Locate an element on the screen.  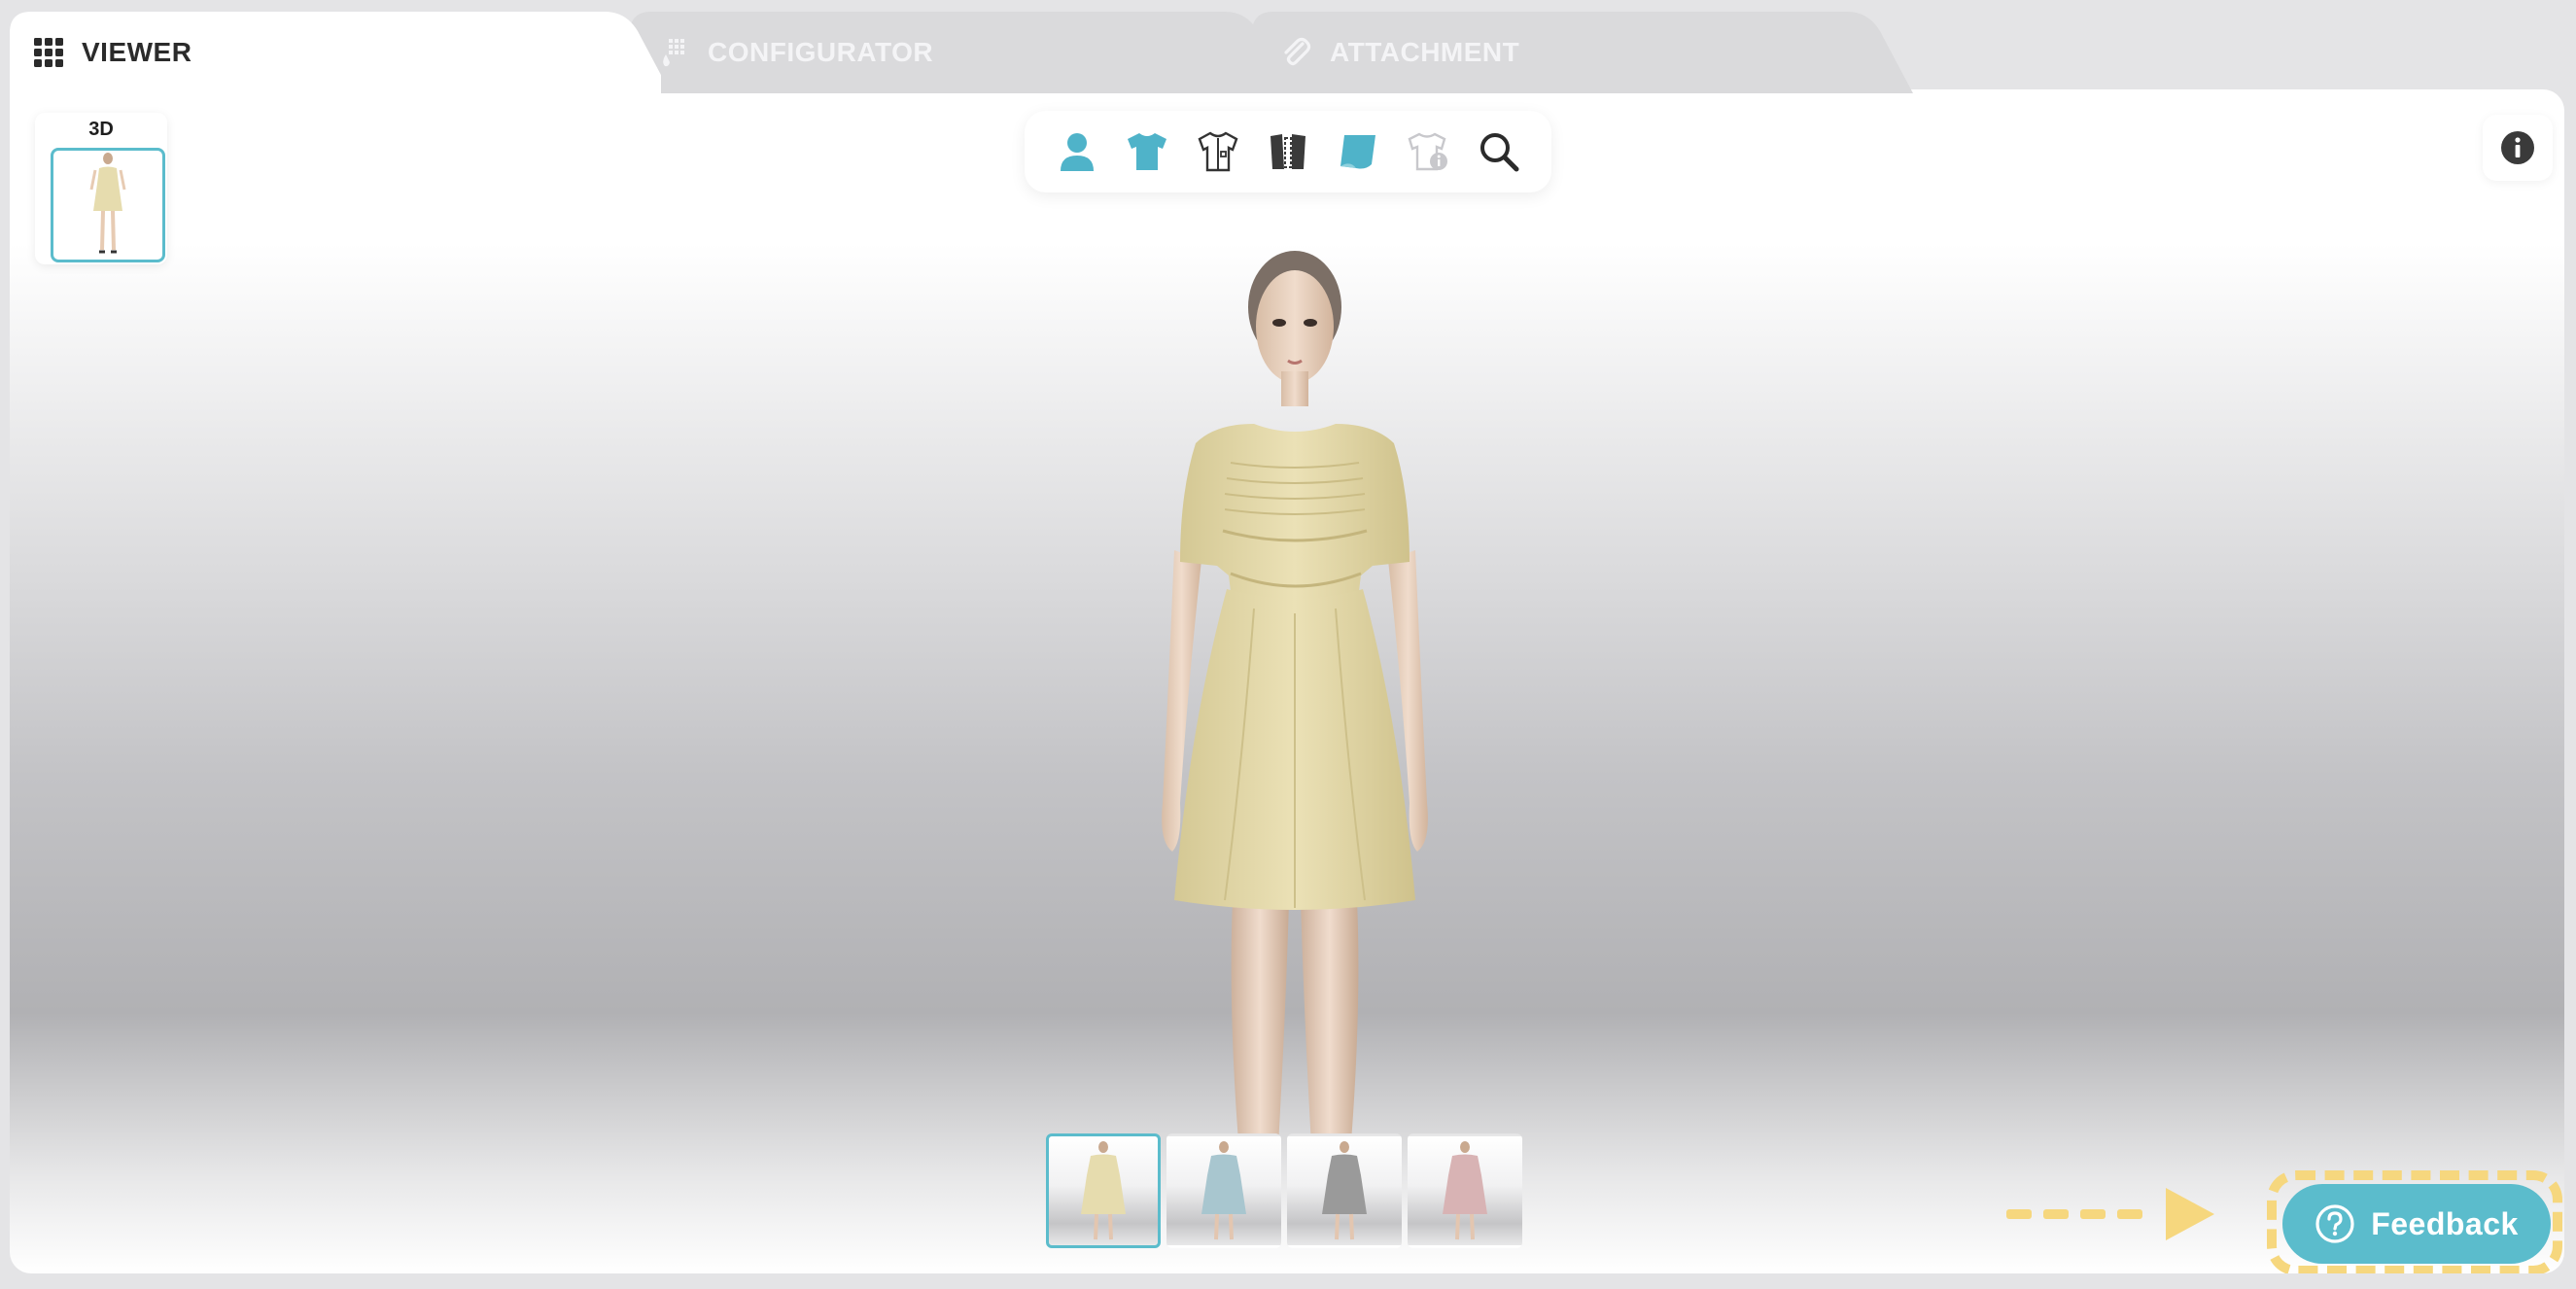
avatar-model is located at coordinates (1293, 708).